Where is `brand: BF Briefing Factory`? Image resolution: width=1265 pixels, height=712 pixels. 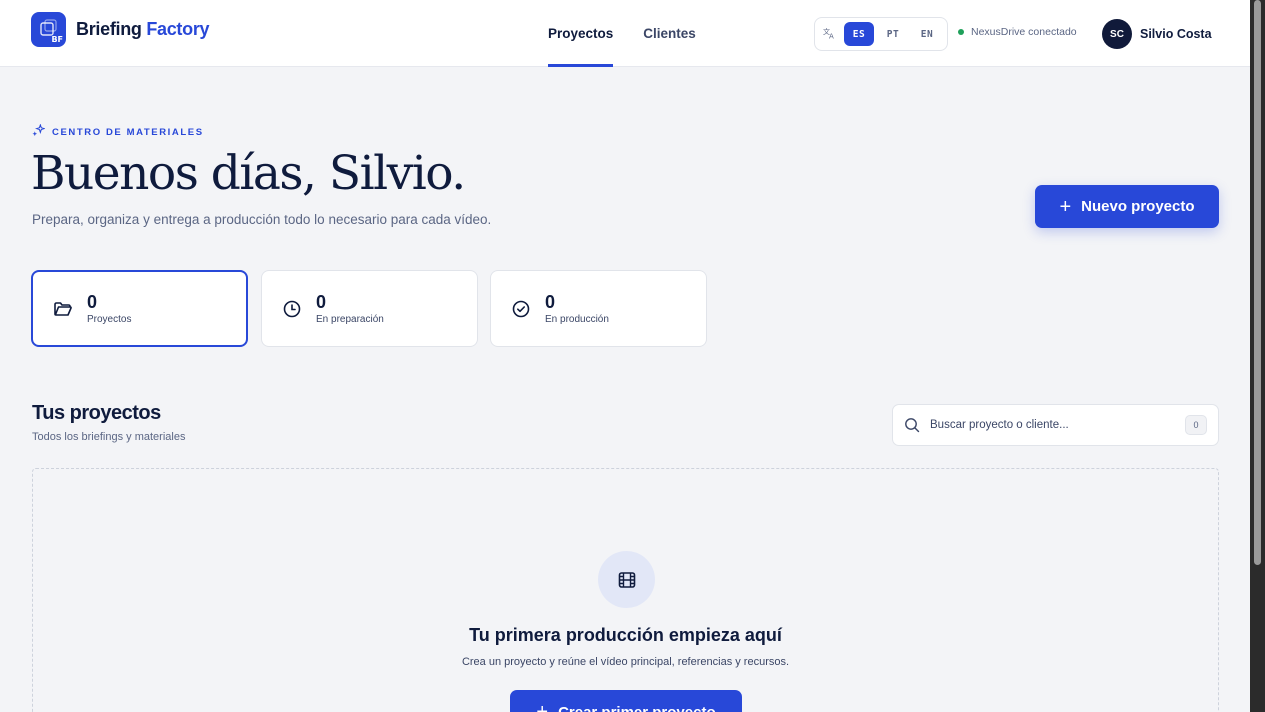
brand: BF Briefing Factory is located at coordinates (120, 29).